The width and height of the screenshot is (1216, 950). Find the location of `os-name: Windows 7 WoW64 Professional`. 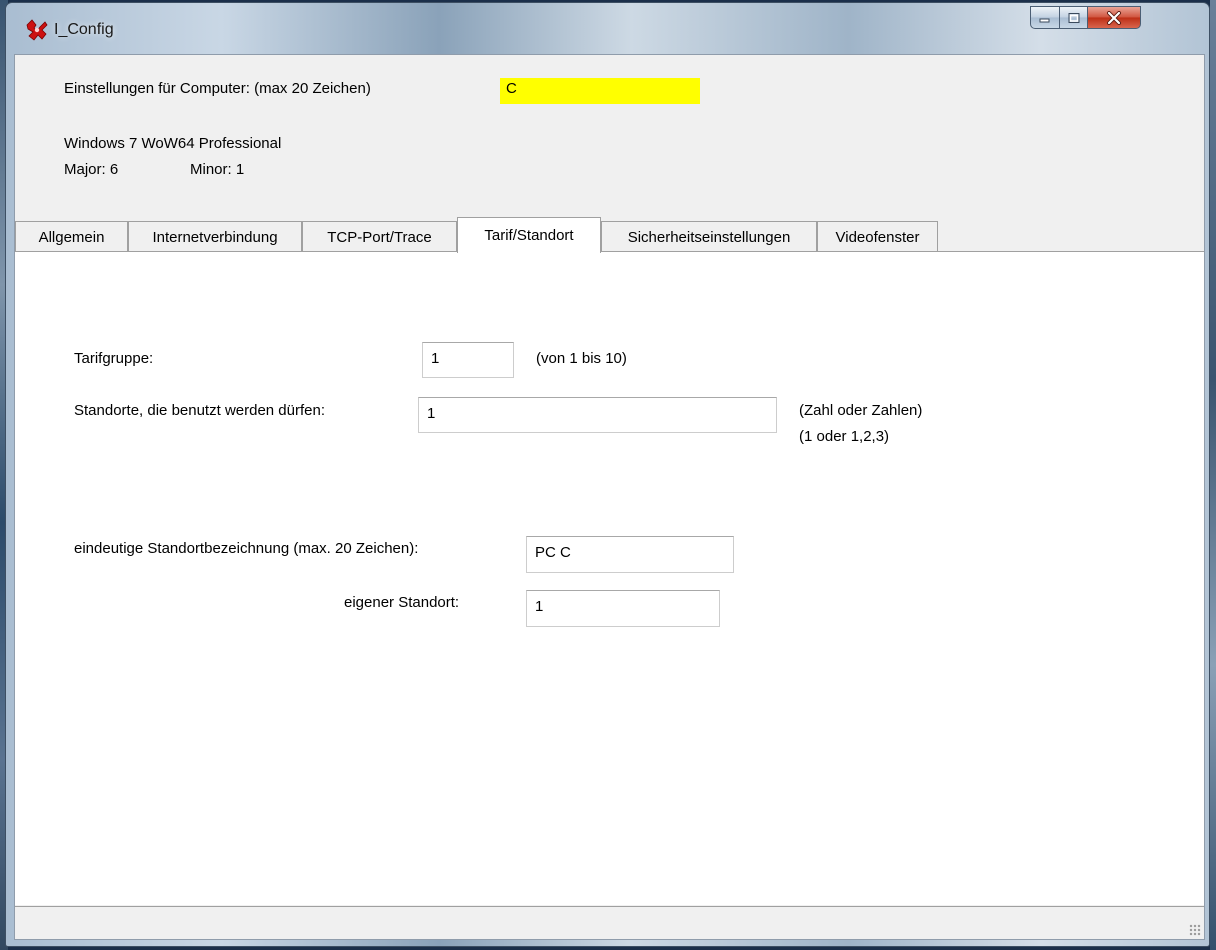

os-name: Windows 7 WoW64 Professional is located at coordinates (173, 143).